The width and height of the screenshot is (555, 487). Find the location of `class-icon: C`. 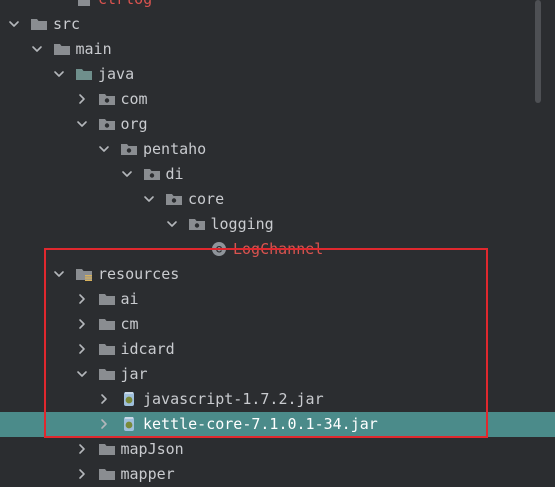

class-icon: C is located at coordinates (219, 249).